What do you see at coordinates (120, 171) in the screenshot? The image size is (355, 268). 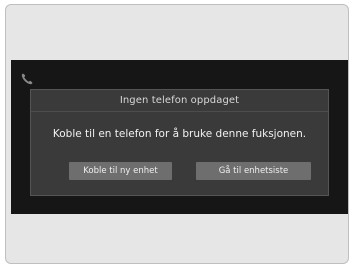 I see `connect-new-device-button: Koble til ny enhet` at bounding box center [120, 171].